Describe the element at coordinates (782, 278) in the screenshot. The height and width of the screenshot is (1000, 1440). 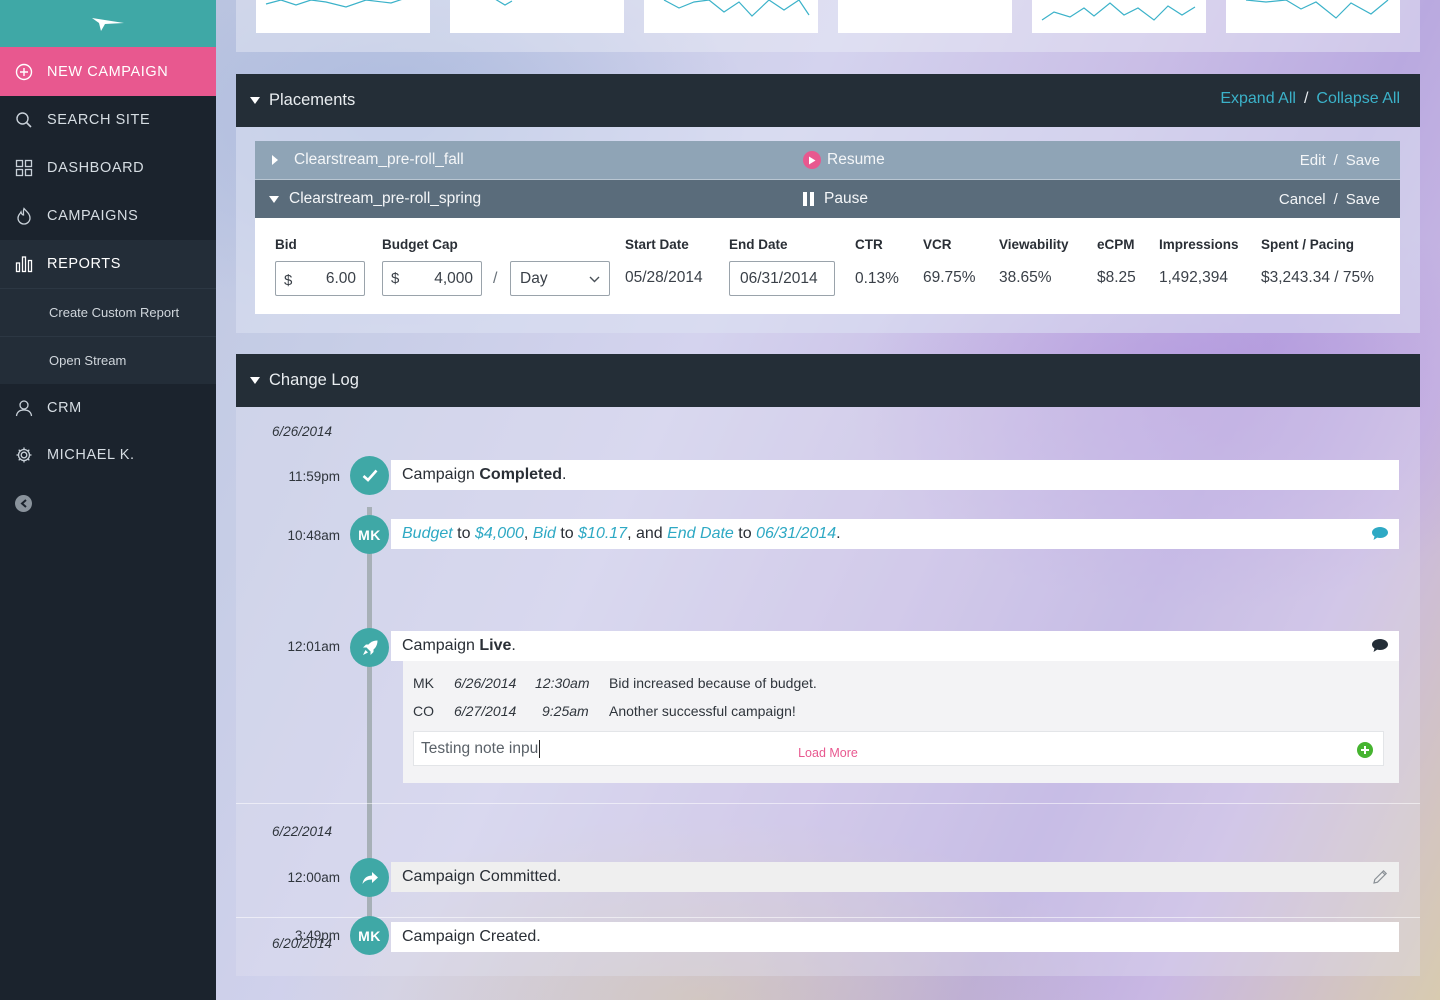
I see `end-date-input: 06/31/2014` at that location.